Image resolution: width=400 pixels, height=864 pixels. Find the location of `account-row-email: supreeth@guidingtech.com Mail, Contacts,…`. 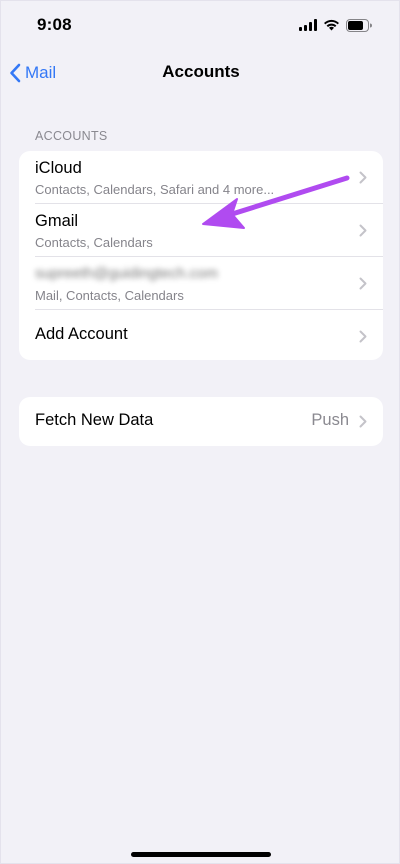

account-row-email: supreeth@guidingtech.com Mail, Contacts,… is located at coordinates (201, 283).